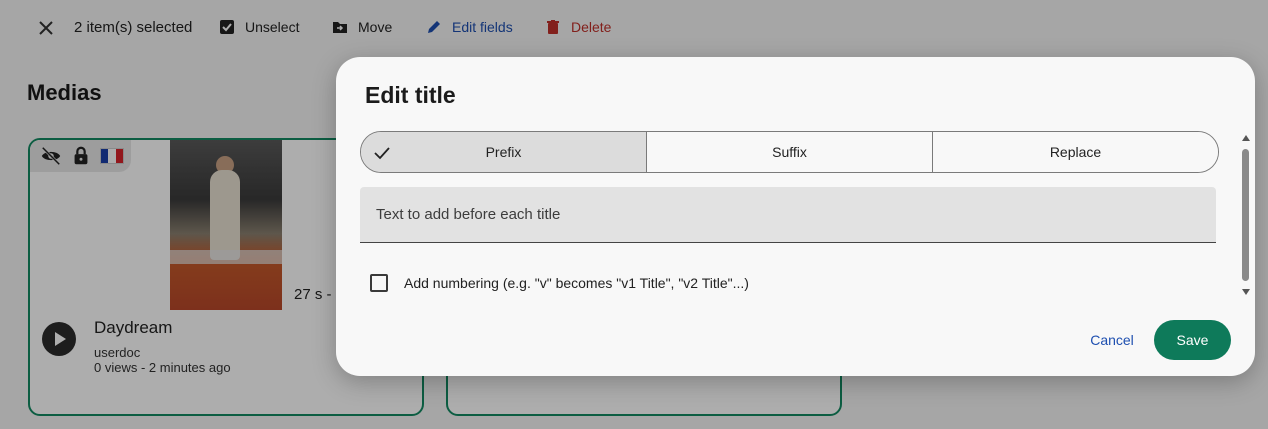 The image size is (1268, 429). Describe the element at coordinates (382, 153) in the screenshot. I see `check-icon` at that location.